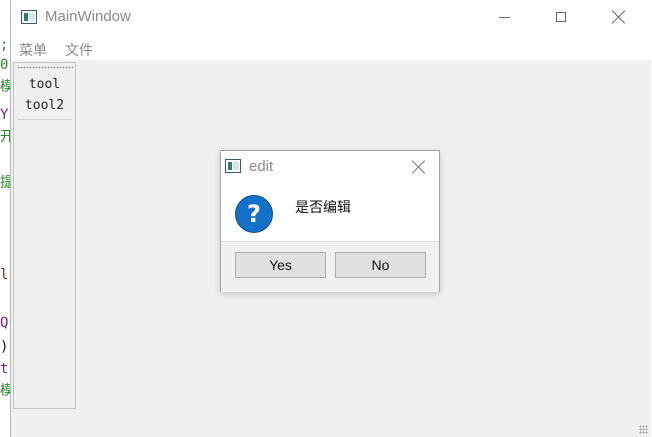 This screenshot has width=652, height=437. What do you see at coordinates (380, 265) in the screenshot?
I see `no-button: No` at bounding box center [380, 265].